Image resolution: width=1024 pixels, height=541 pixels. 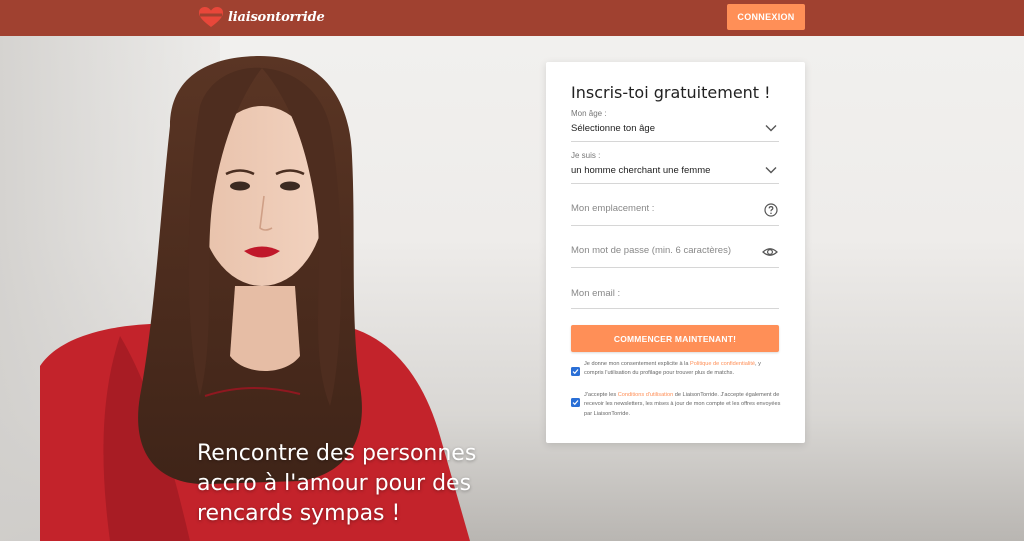 I want to click on password-field: Mon mot de passe (min. 6 caractères), so click(x=675, y=256).